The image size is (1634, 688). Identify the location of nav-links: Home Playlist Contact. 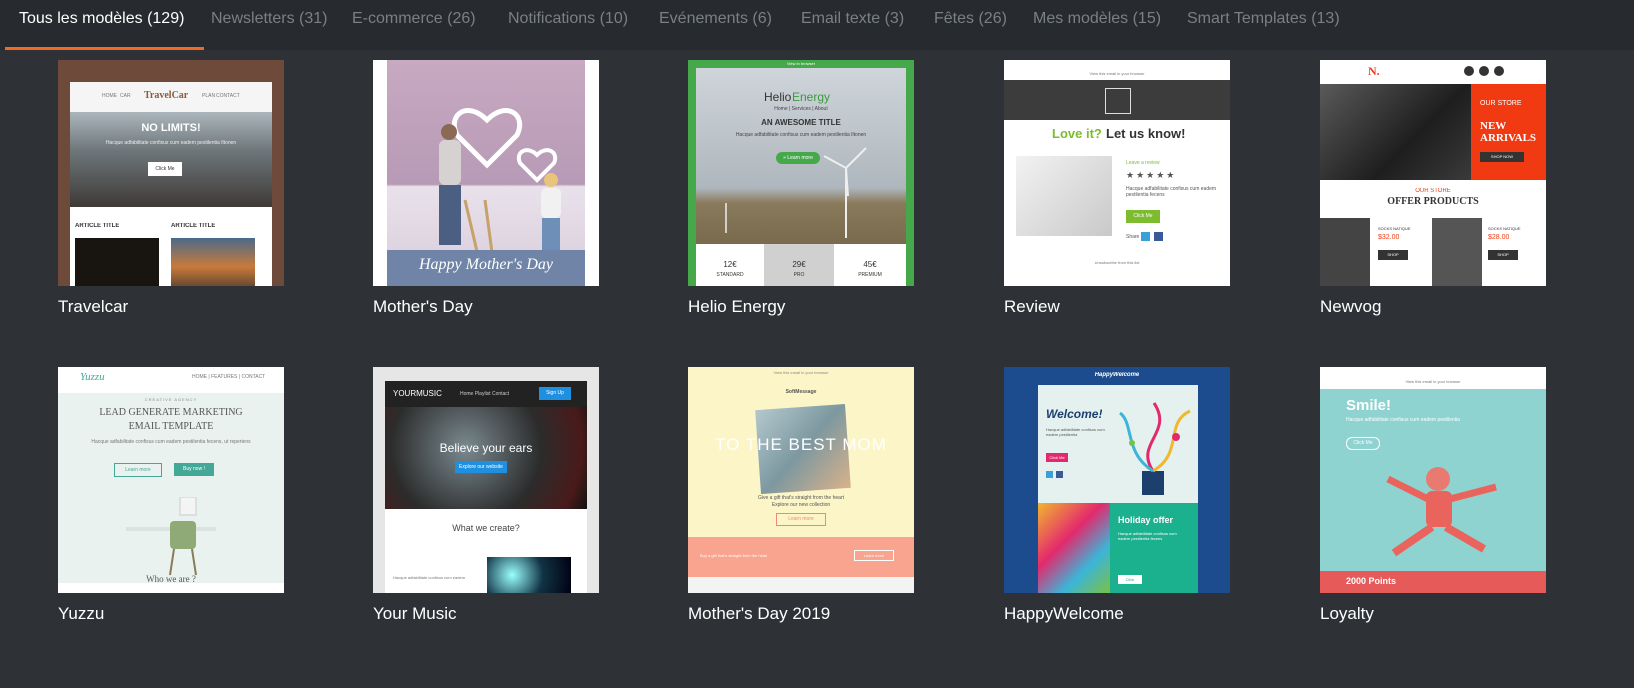
(485, 394).